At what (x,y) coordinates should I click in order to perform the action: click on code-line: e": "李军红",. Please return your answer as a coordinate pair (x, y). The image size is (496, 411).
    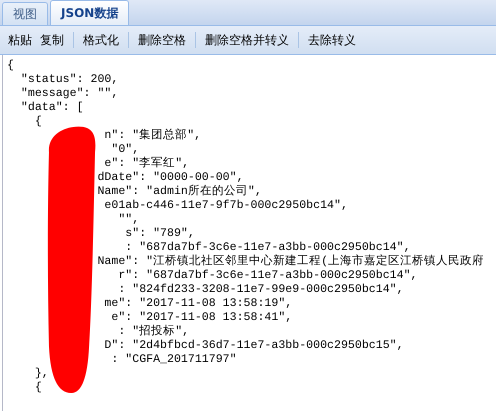
    Looking at the image, I should click on (146, 164).